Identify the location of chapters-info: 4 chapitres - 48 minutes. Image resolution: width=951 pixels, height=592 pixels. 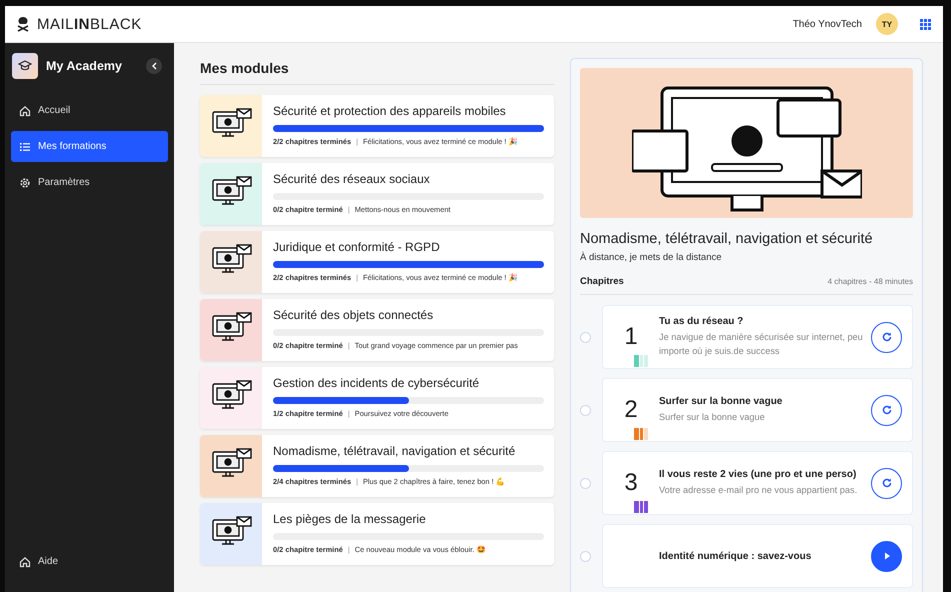
(870, 281).